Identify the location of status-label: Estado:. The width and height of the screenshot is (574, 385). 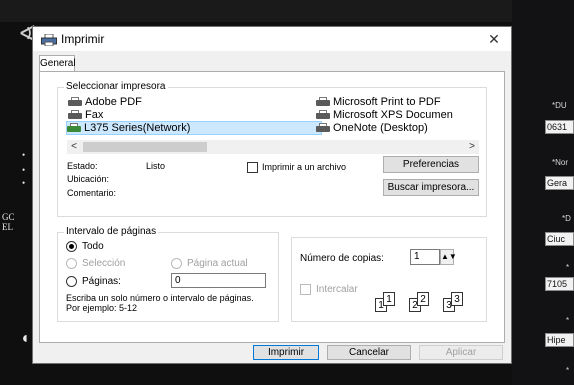
(82, 166).